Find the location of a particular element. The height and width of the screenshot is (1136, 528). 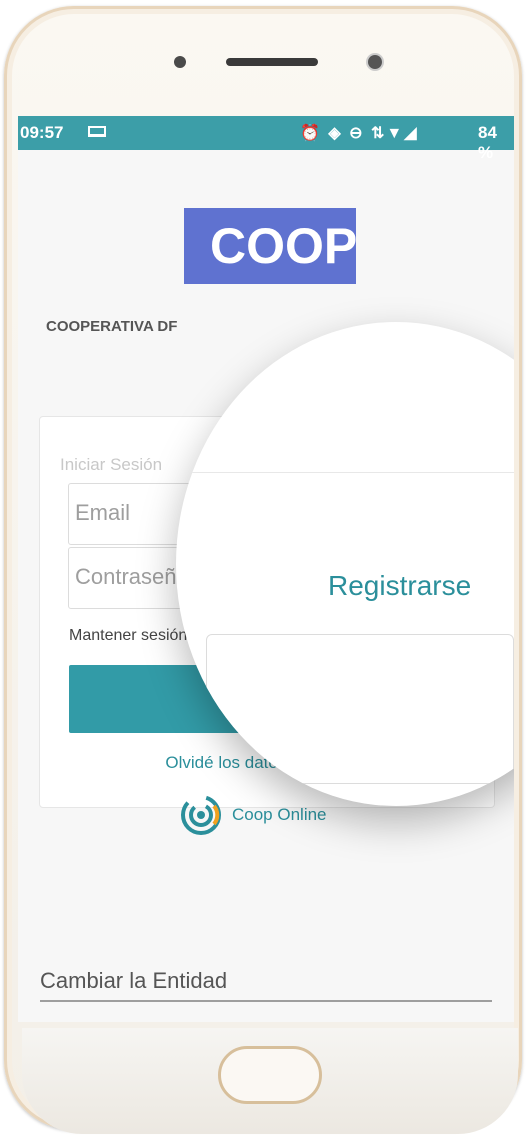

coop-logo: COOP is located at coordinates (270, 246).